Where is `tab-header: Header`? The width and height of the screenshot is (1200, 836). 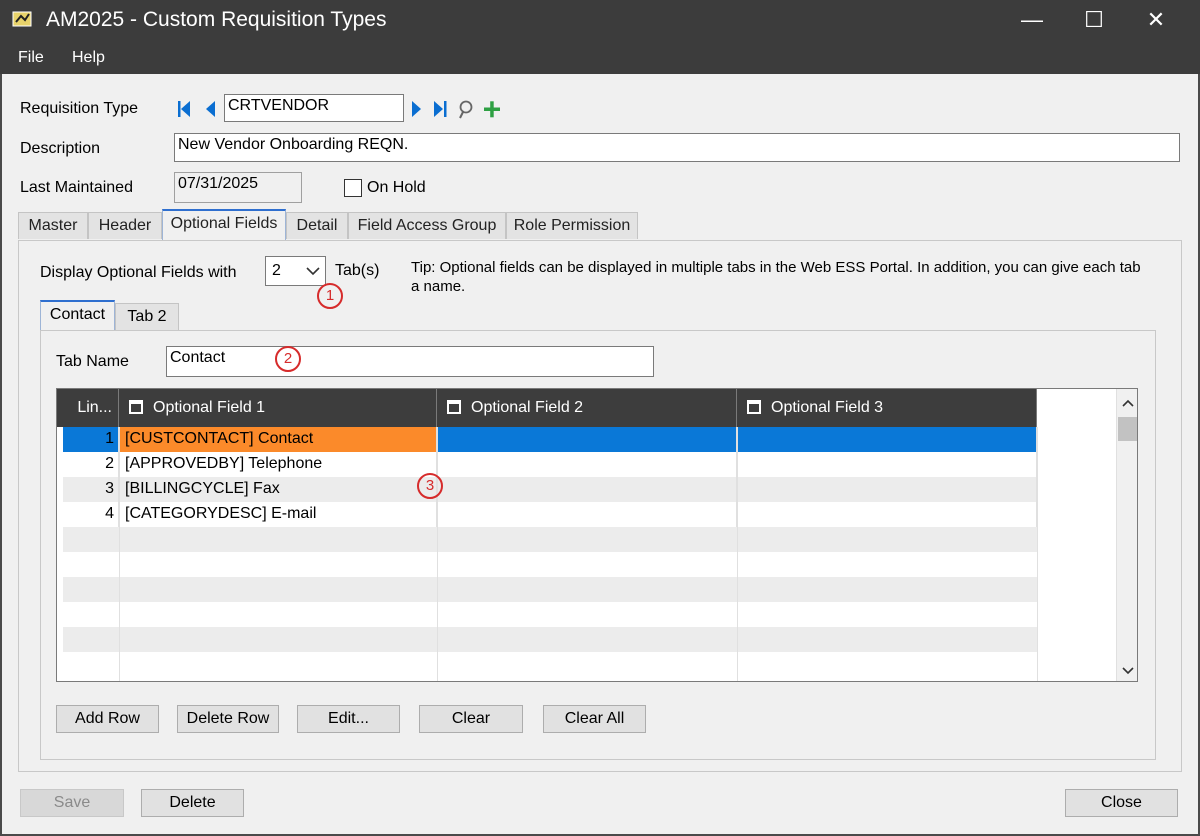
tab-header: Header is located at coordinates (125, 225).